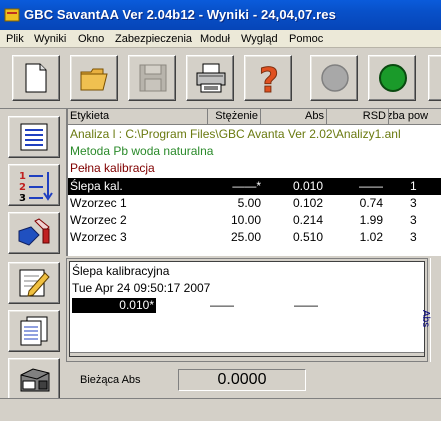 The width and height of the screenshot is (441, 421). Describe the element at coordinates (371, 220) in the screenshot. I see `row-rsd: 1.99` at that location.